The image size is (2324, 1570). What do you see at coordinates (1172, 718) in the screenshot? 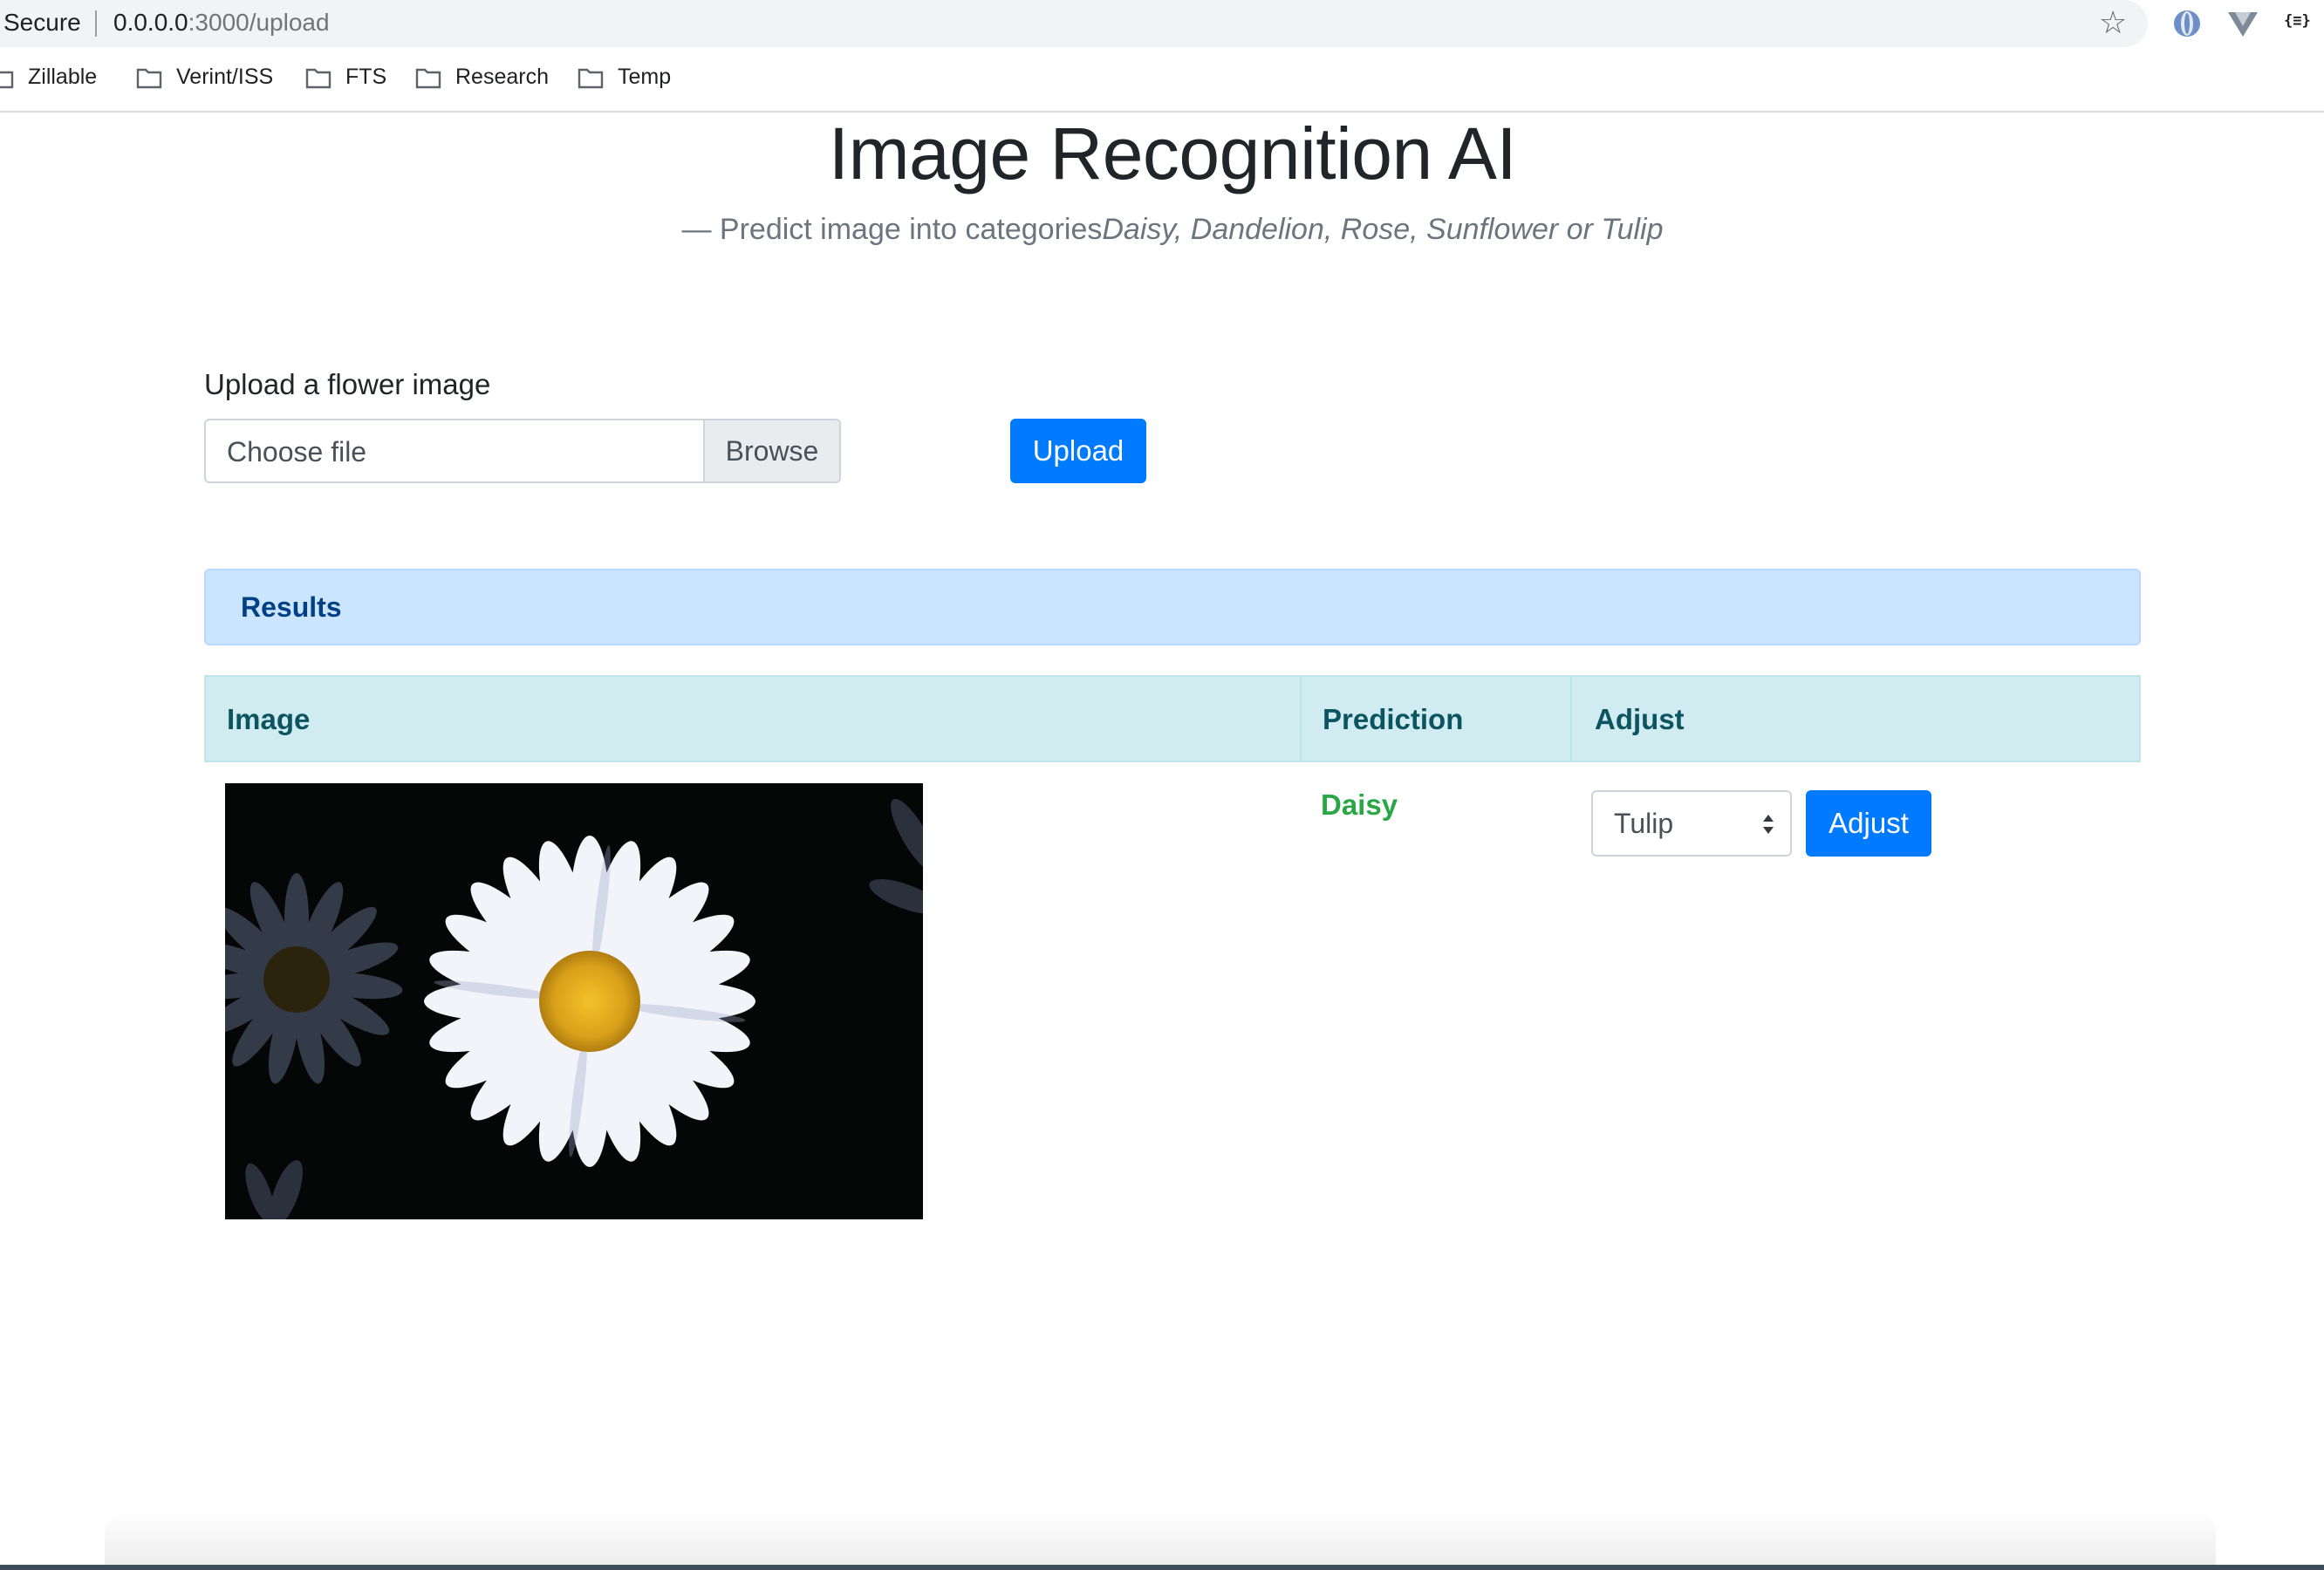
I see `results-table-header: Image Prediction Adjust` at bounding box center [1172, 718].